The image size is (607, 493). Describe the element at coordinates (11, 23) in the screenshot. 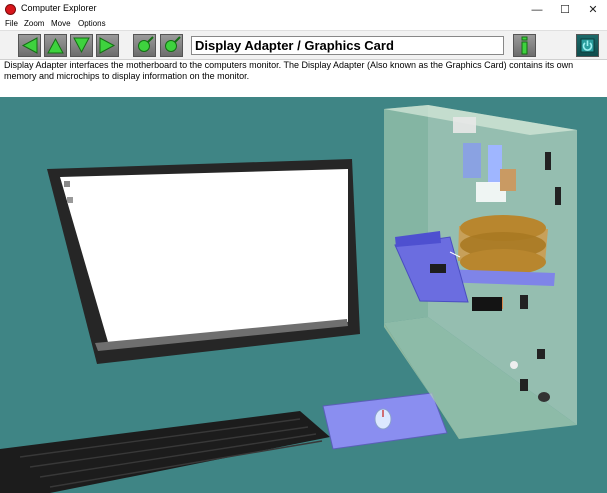

I see `menu-file: File` at that location.